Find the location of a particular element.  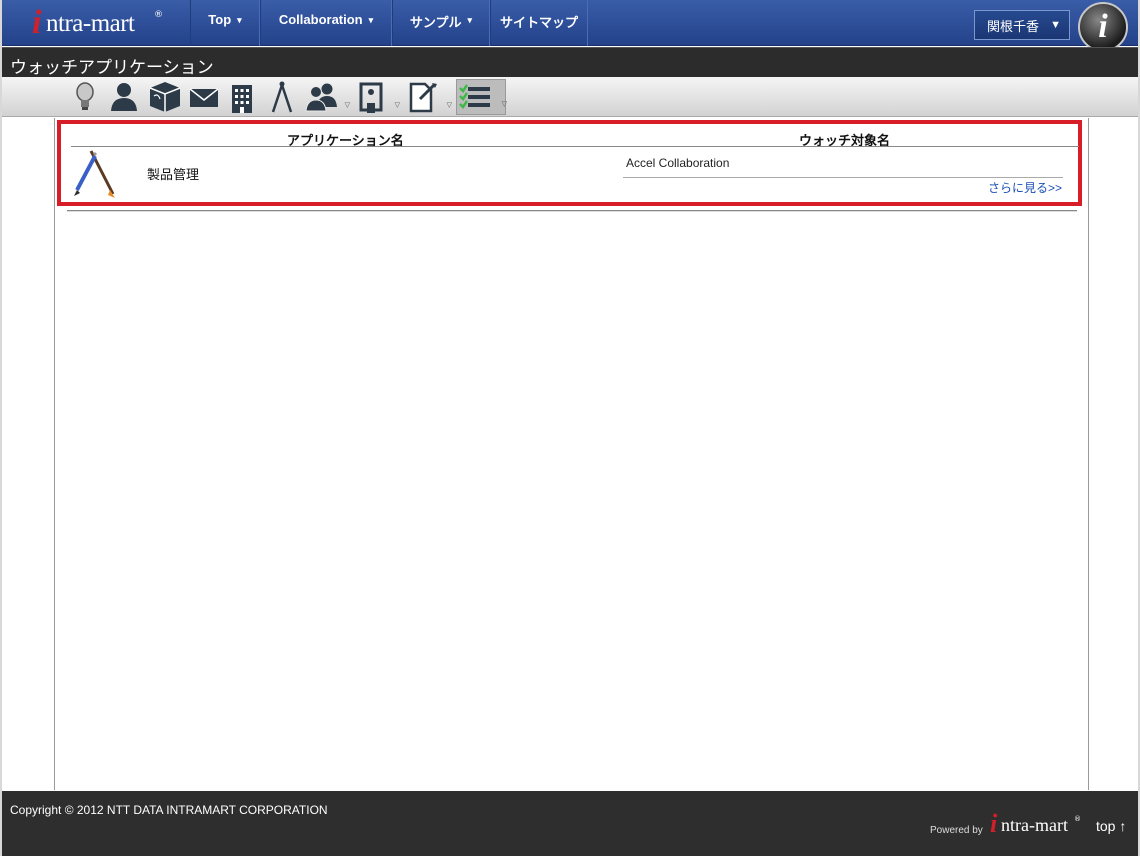

intra-mart-logo: i ntra-mart ® is located at coordinates (112, 23).